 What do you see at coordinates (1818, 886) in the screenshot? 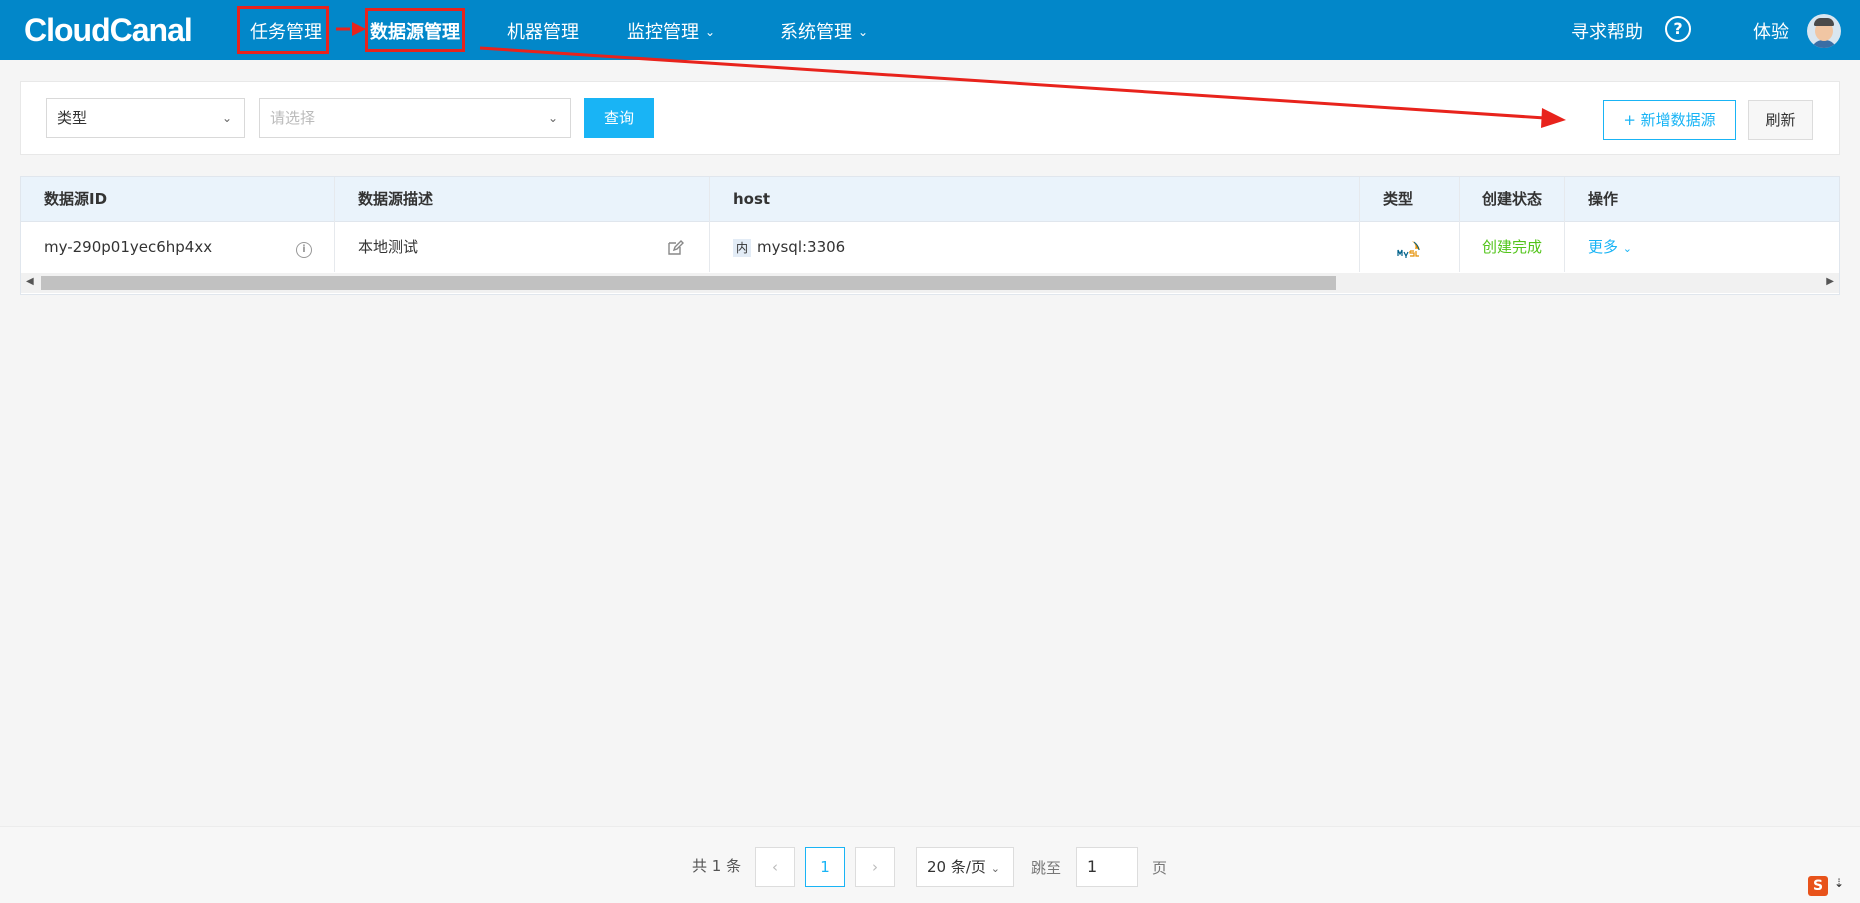
I see `ime-s-icon: S` at bounding box center [1818, 886].